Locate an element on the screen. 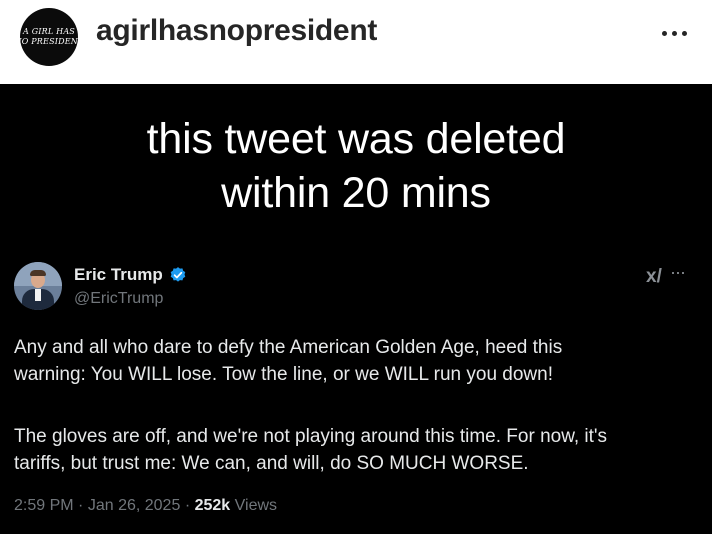  grok-icon: x/ is located at coordinates (654, 276).